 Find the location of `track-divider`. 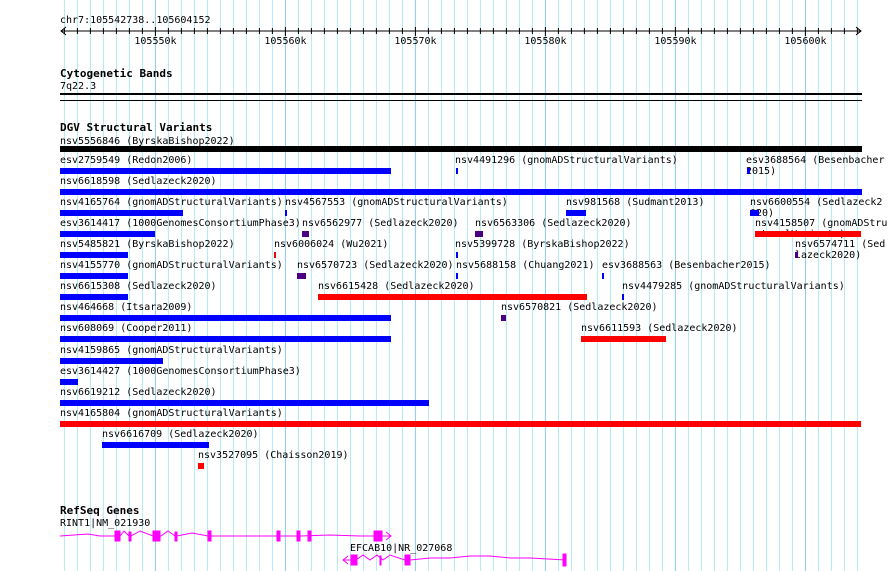

track-divider is located at coordinates (461, 100).